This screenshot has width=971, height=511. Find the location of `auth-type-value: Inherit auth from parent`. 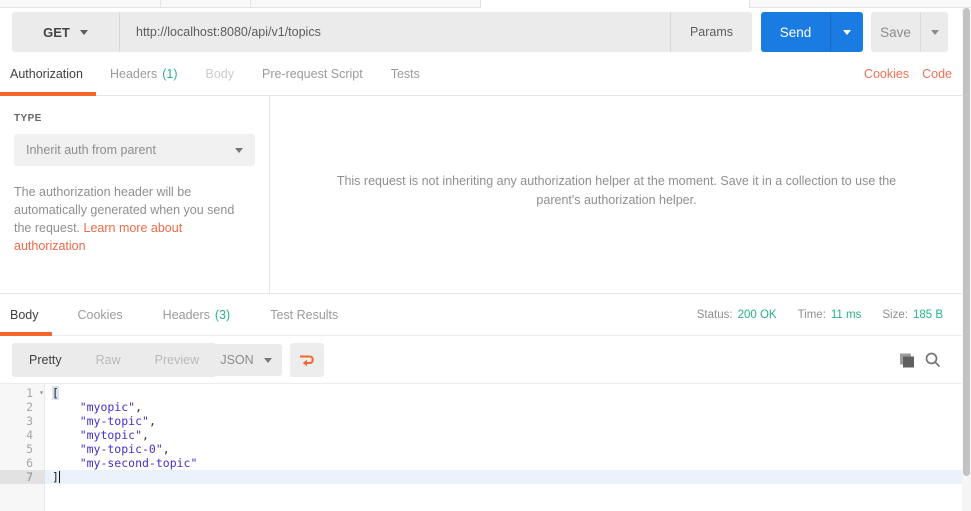

auth-type-value: Inherit auth from parent is located at coordinates (91, 150).